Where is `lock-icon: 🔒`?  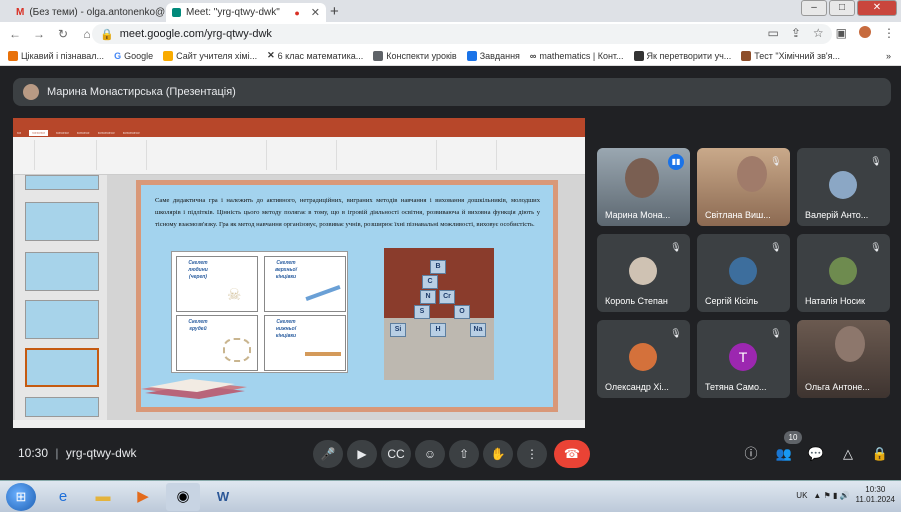
lock-icon: 🔒 is located at coordinates (107, 34).